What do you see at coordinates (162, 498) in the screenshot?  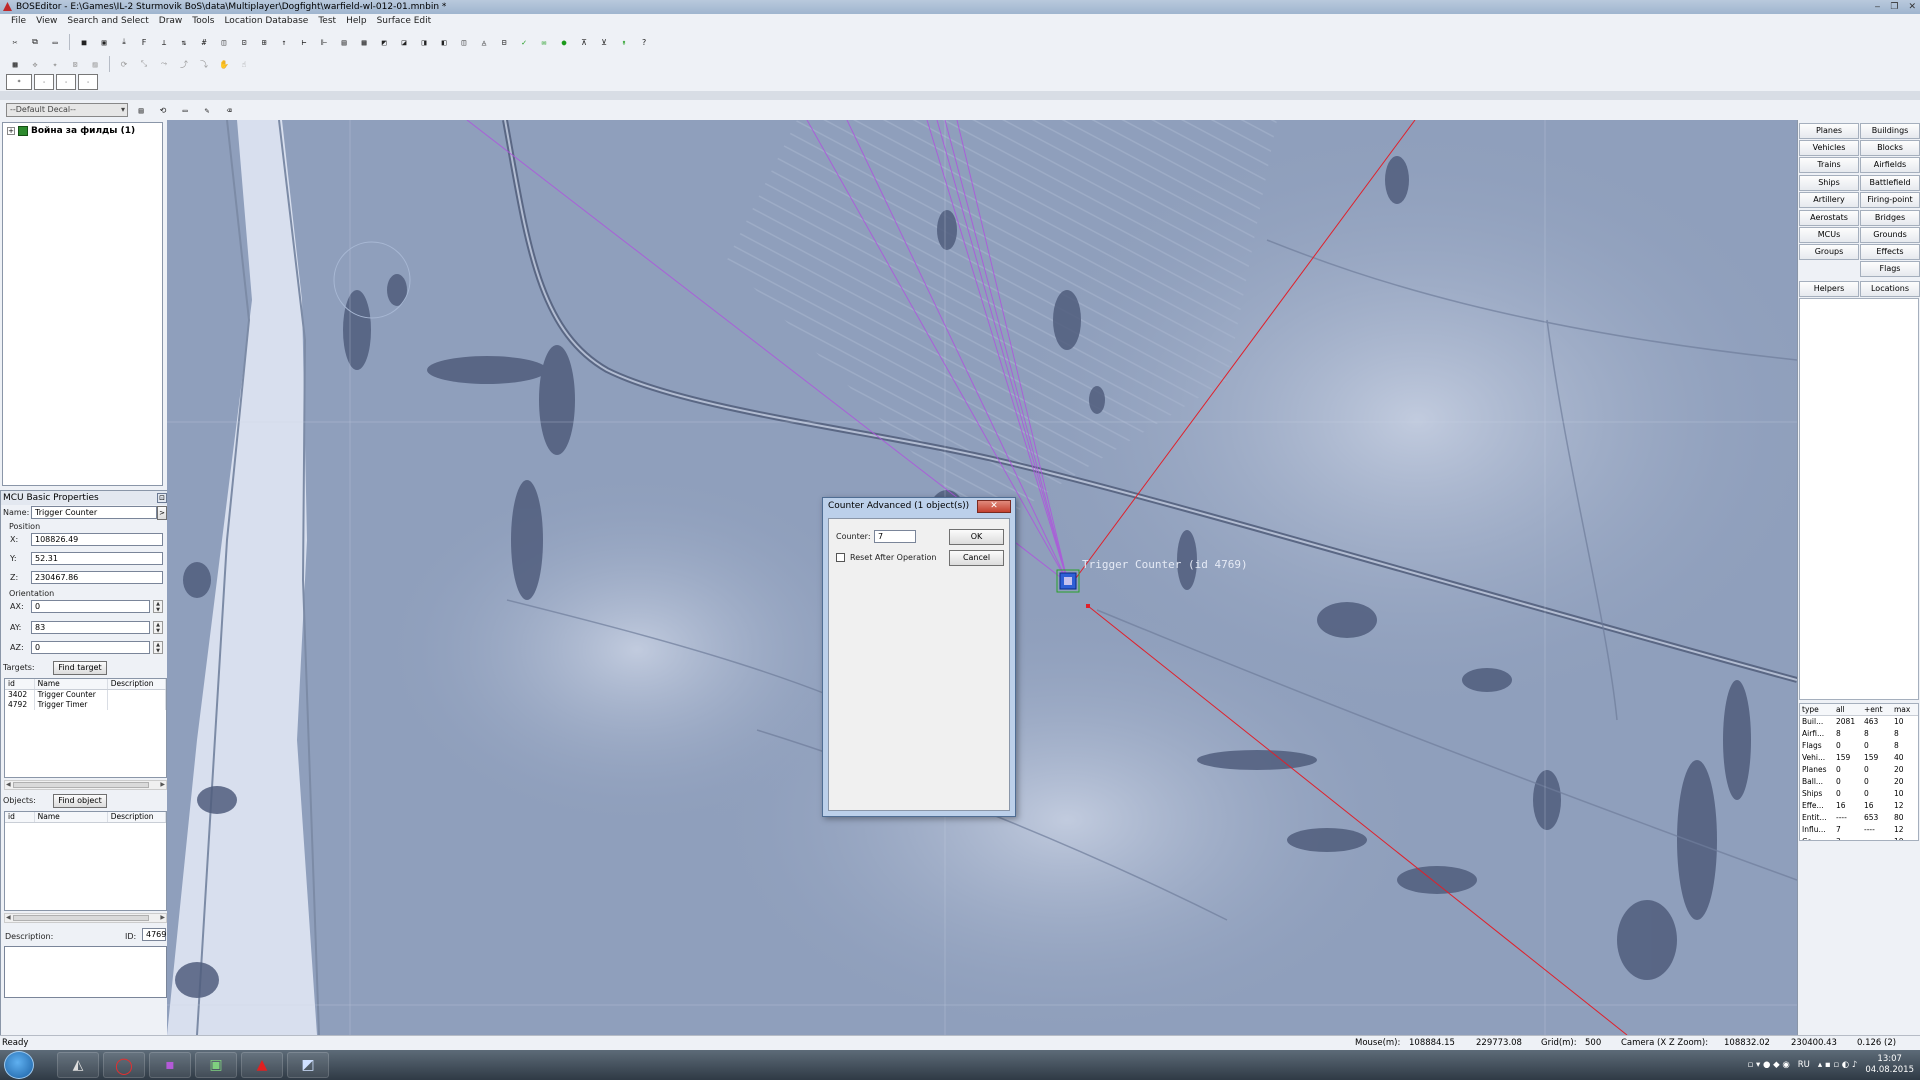 I see `pin-icon: ⊡` at bounding box center [162, 498].